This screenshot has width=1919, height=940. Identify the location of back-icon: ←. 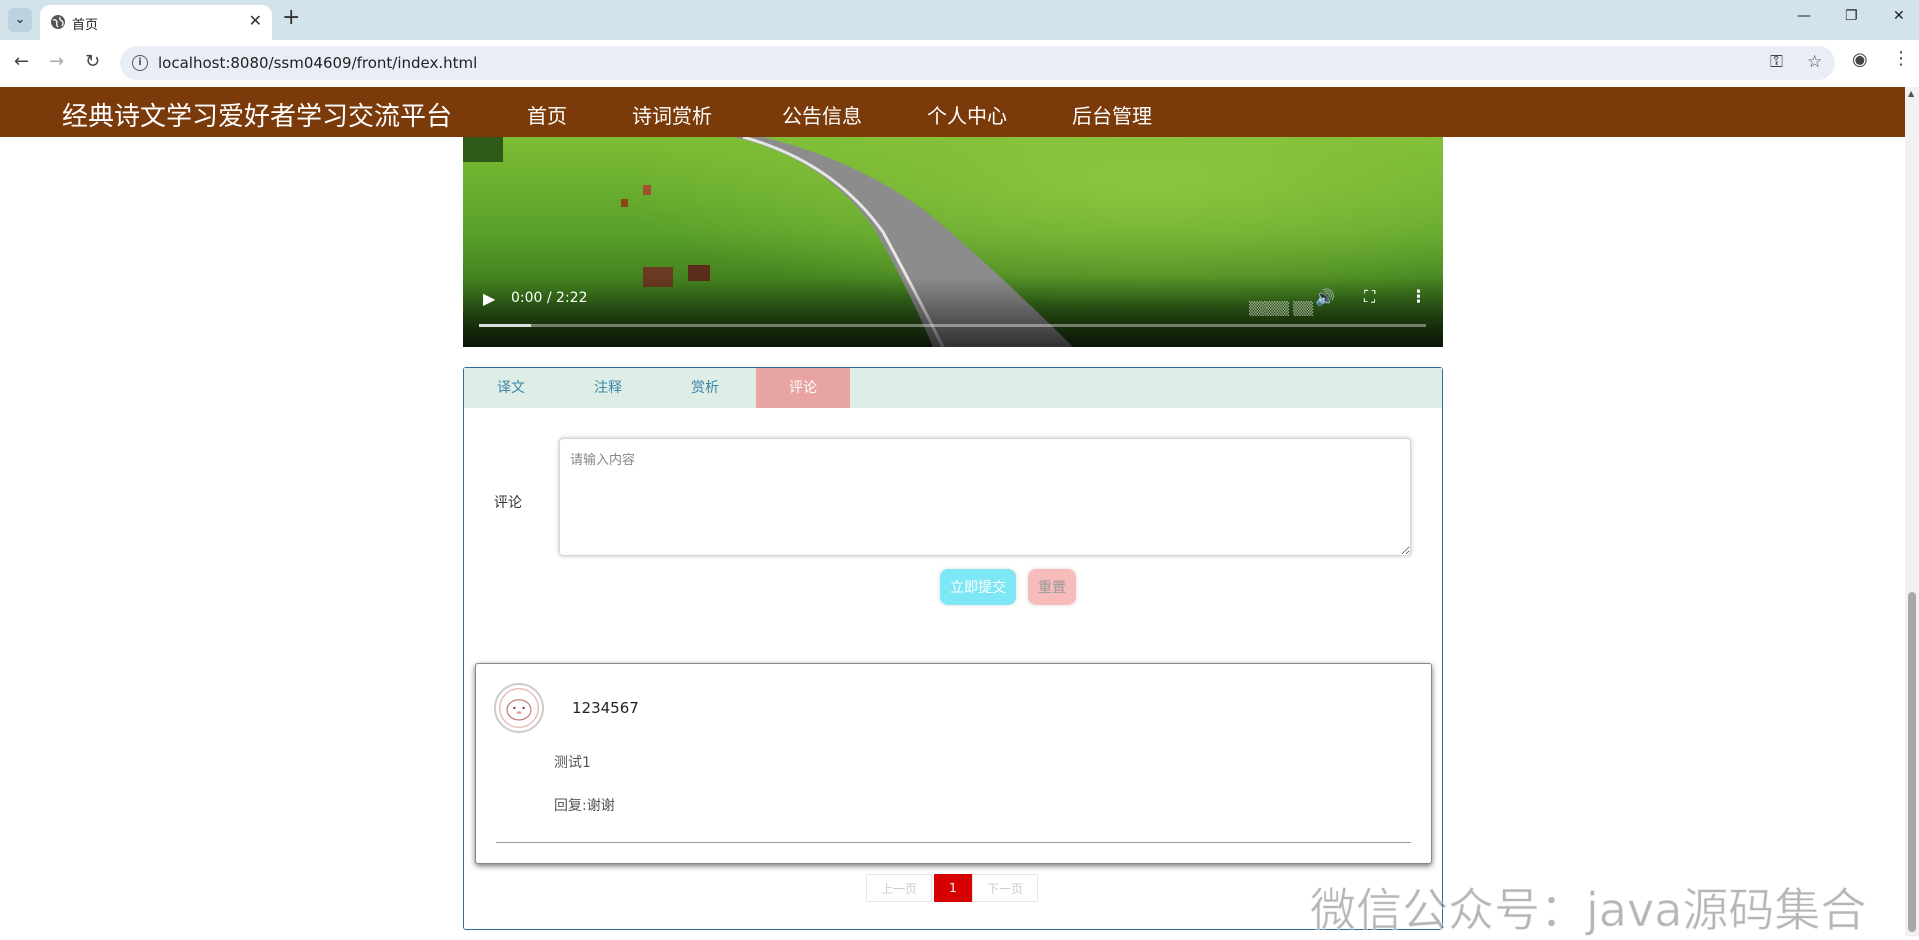
(21, 62).